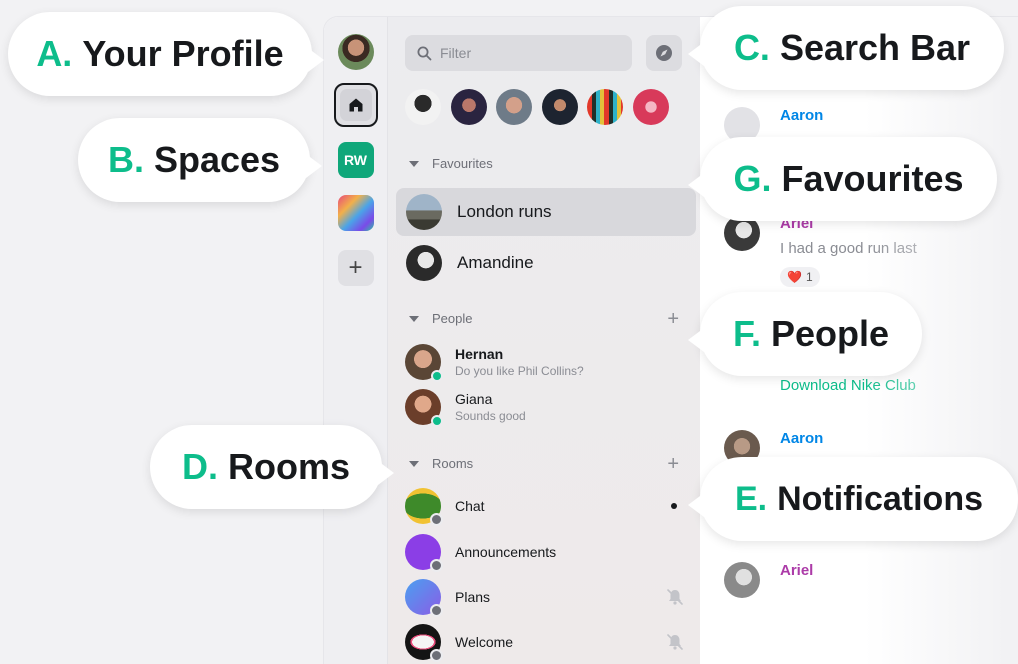 Image resolution: width=1018 pixels, height=664 pixels. I want to click on callout-letter: F., so click(746, 333).